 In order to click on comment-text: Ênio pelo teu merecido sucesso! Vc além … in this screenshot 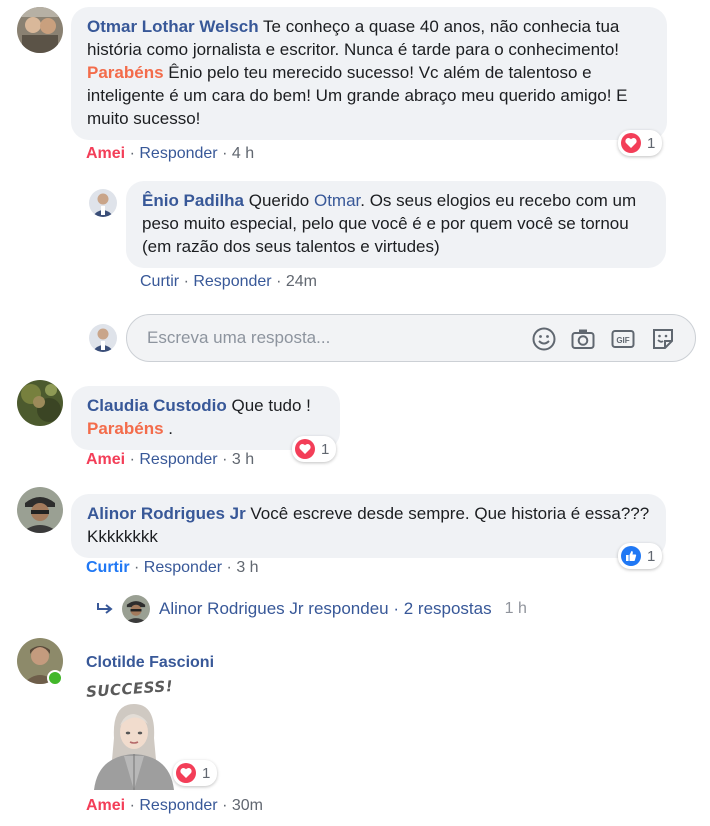, I will do `click(357, 95)`.